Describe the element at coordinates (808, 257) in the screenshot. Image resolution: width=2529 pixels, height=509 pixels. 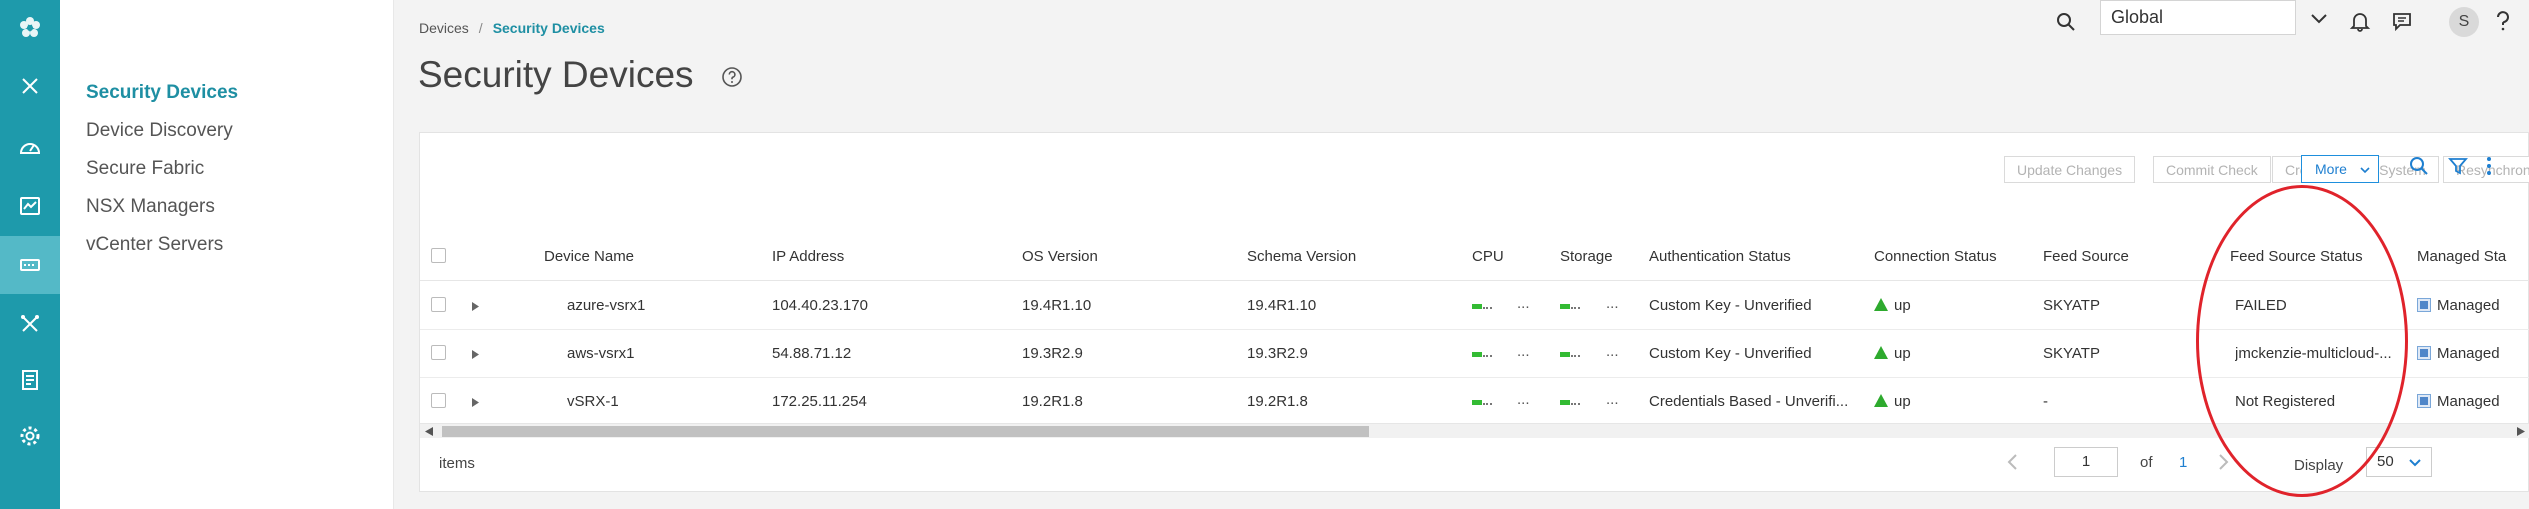
I see `column-header-ip-address: IP Address` at that location.